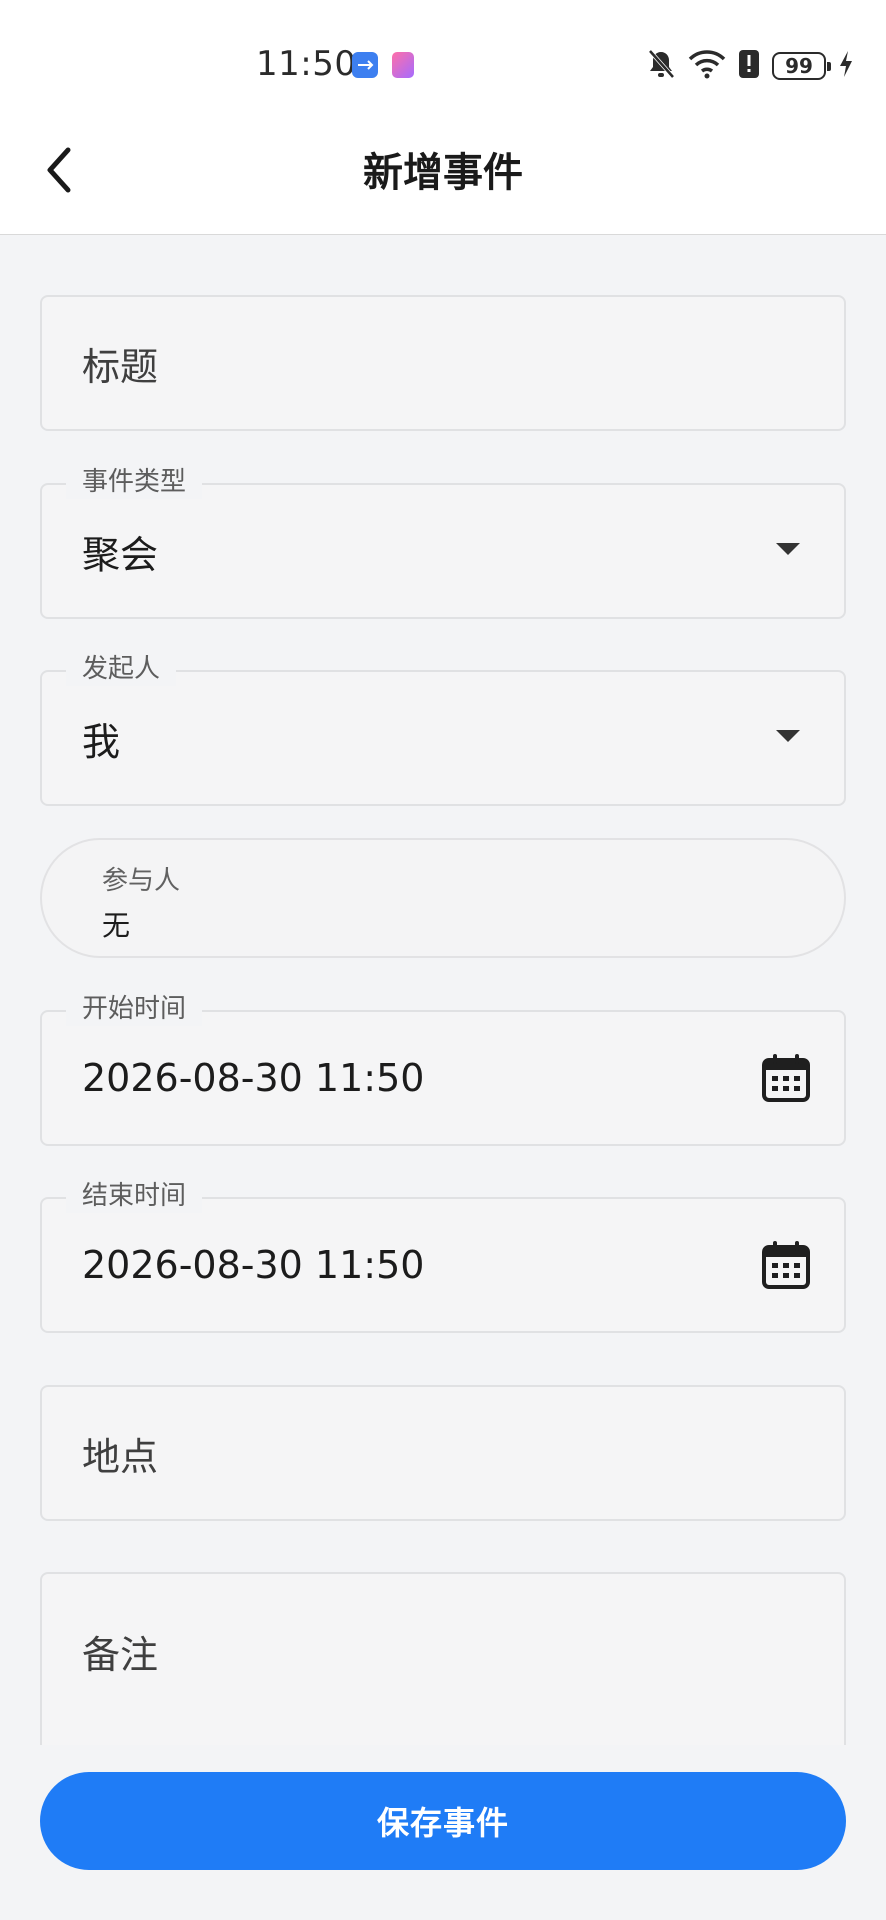 This screenshot has width=886, height=1920. What do you see at coordinates (707, 66) in the screenshot?
I see `wifi-icon` at bounding box center [707, 66].